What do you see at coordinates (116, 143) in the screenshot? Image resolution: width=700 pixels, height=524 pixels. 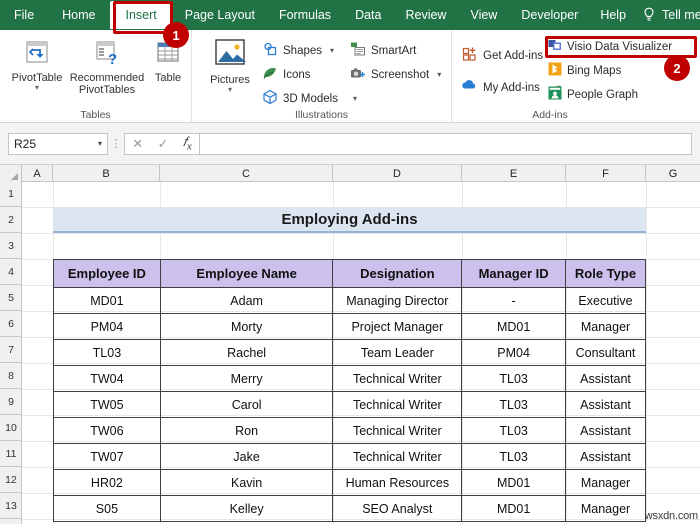 I see `formula-bar-handle: ⋮` at bounding box center [116, 143].